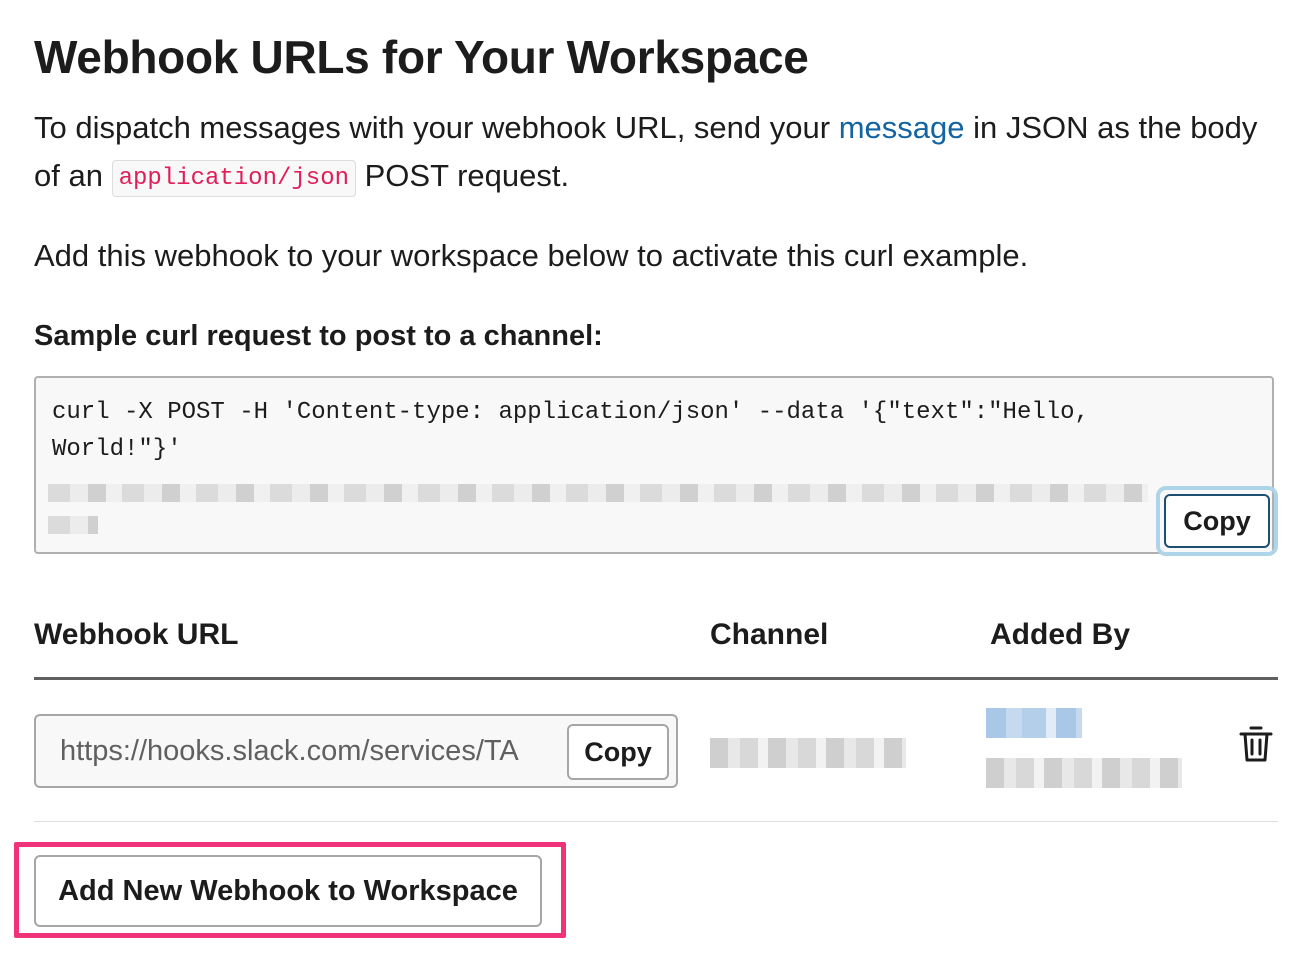 This screenshot has width=1310, height=966. What do you see at coordinates (769, 634) in the screenshot?
I see `column-header-channel: Channel` at bounding box center [769, 634].